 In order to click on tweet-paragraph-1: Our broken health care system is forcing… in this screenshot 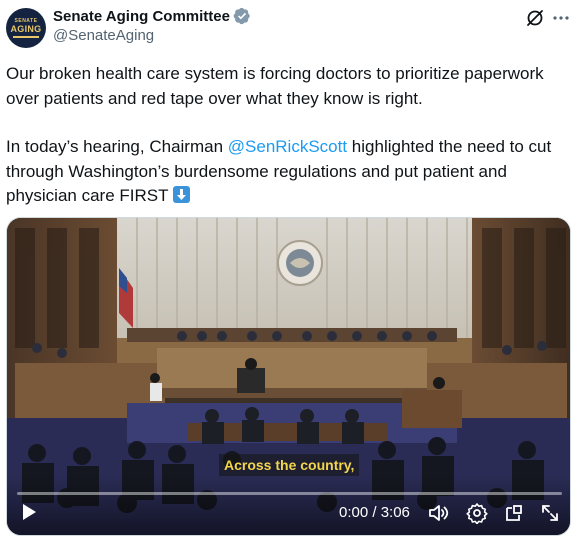, I will do `click(275, 86)`.